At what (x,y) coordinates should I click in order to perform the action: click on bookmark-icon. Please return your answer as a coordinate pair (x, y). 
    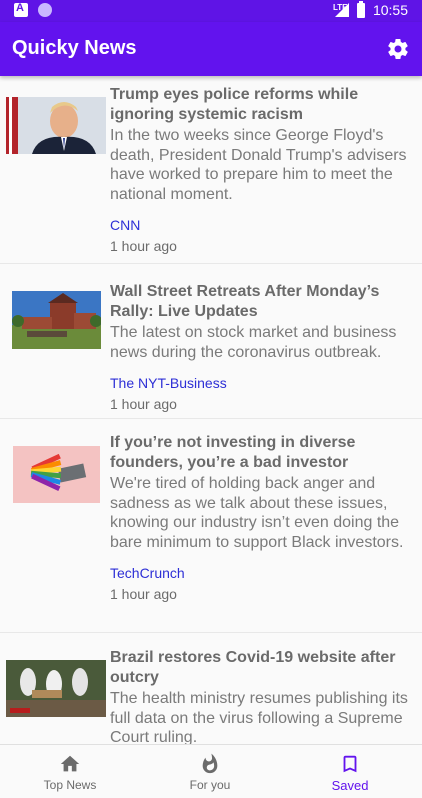
    Looking at the image, I should click on (350, 764).